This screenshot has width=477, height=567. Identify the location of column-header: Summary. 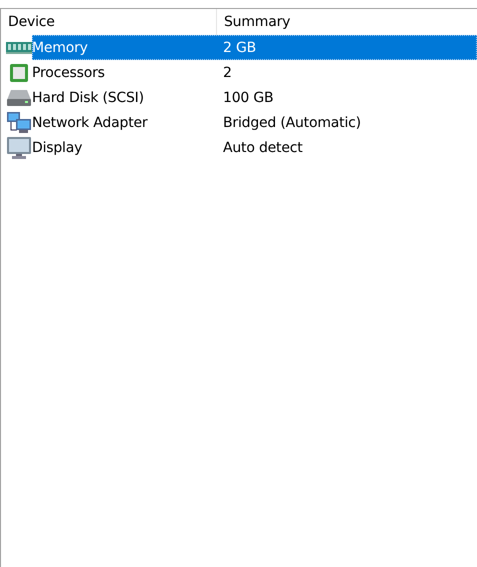
(347, 22).